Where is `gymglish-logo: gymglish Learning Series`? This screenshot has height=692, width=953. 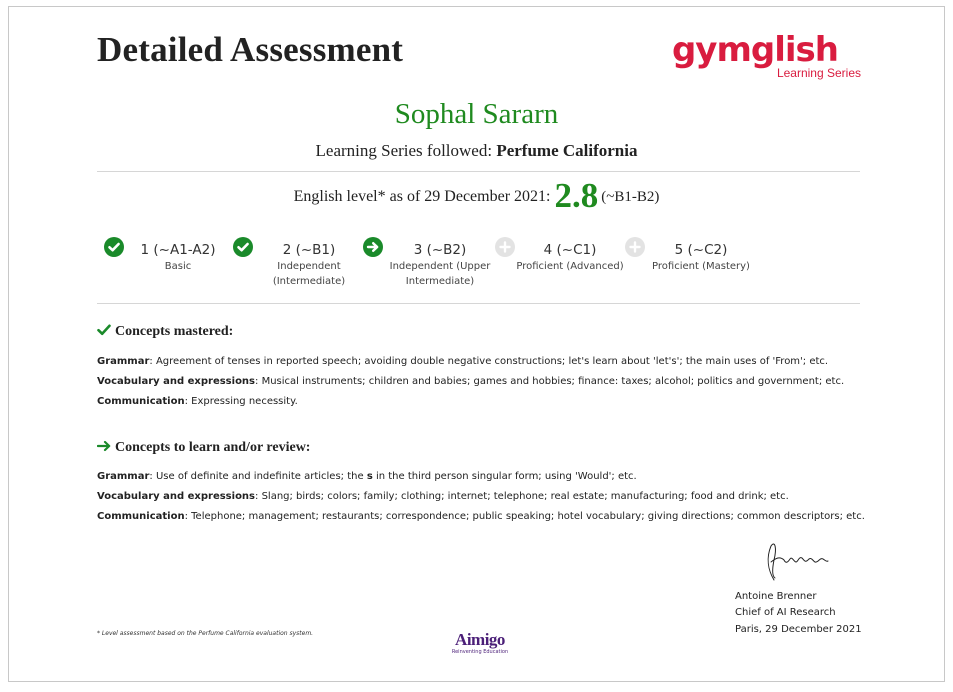 gymglish-logo: gymglish Learning Series is located at coordinates (770, 55).